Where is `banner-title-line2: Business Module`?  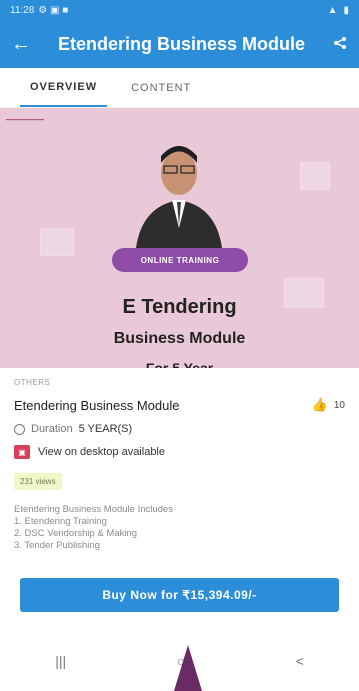 banner-title-line2: Business Module is located at coordinates (179, 338).